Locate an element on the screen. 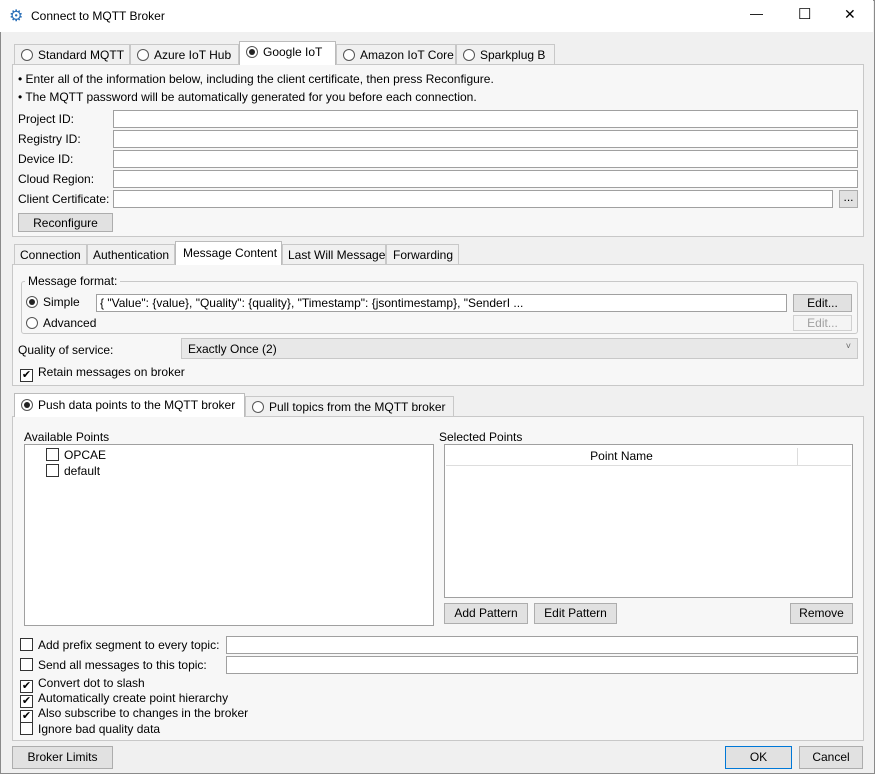  tab-pull-topics: Pull topics from the MQTT broker is located at coordinates (349, 406).